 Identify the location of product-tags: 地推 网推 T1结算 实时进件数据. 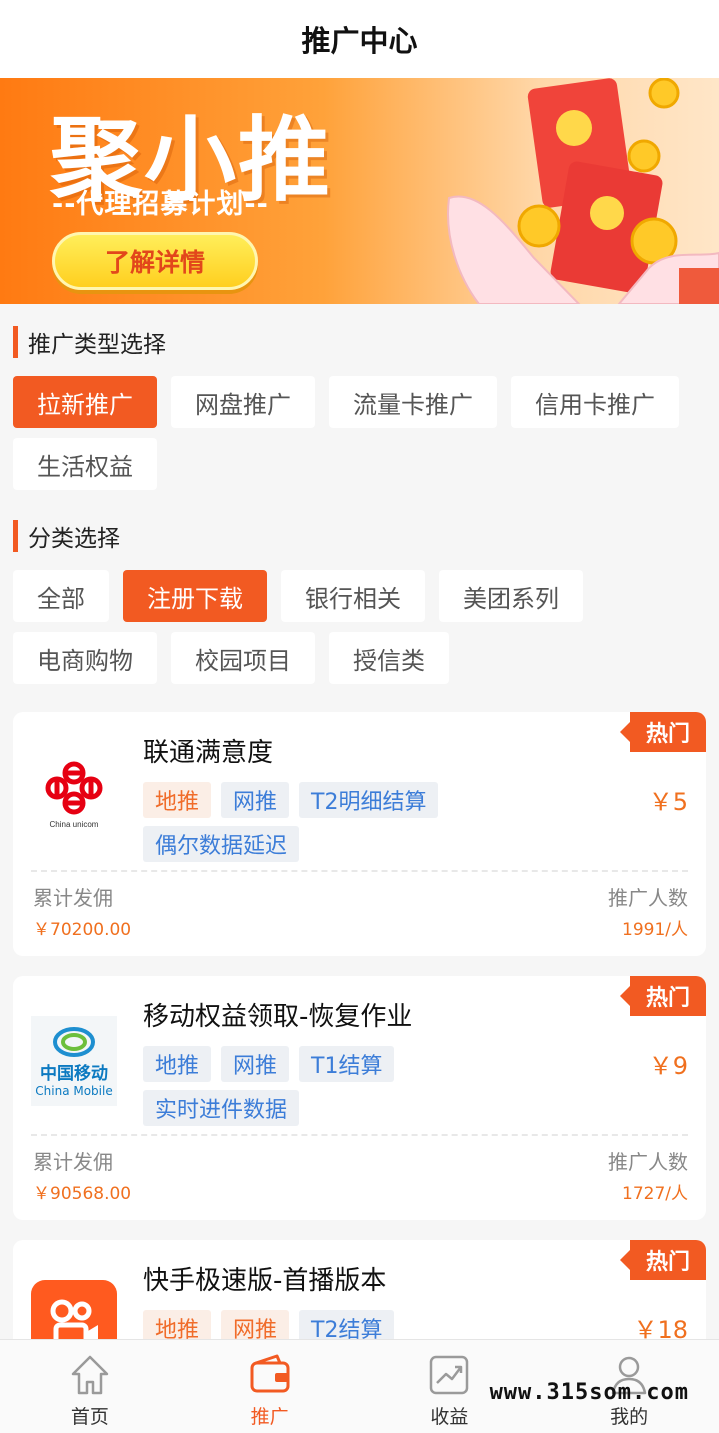
(323, 1090).